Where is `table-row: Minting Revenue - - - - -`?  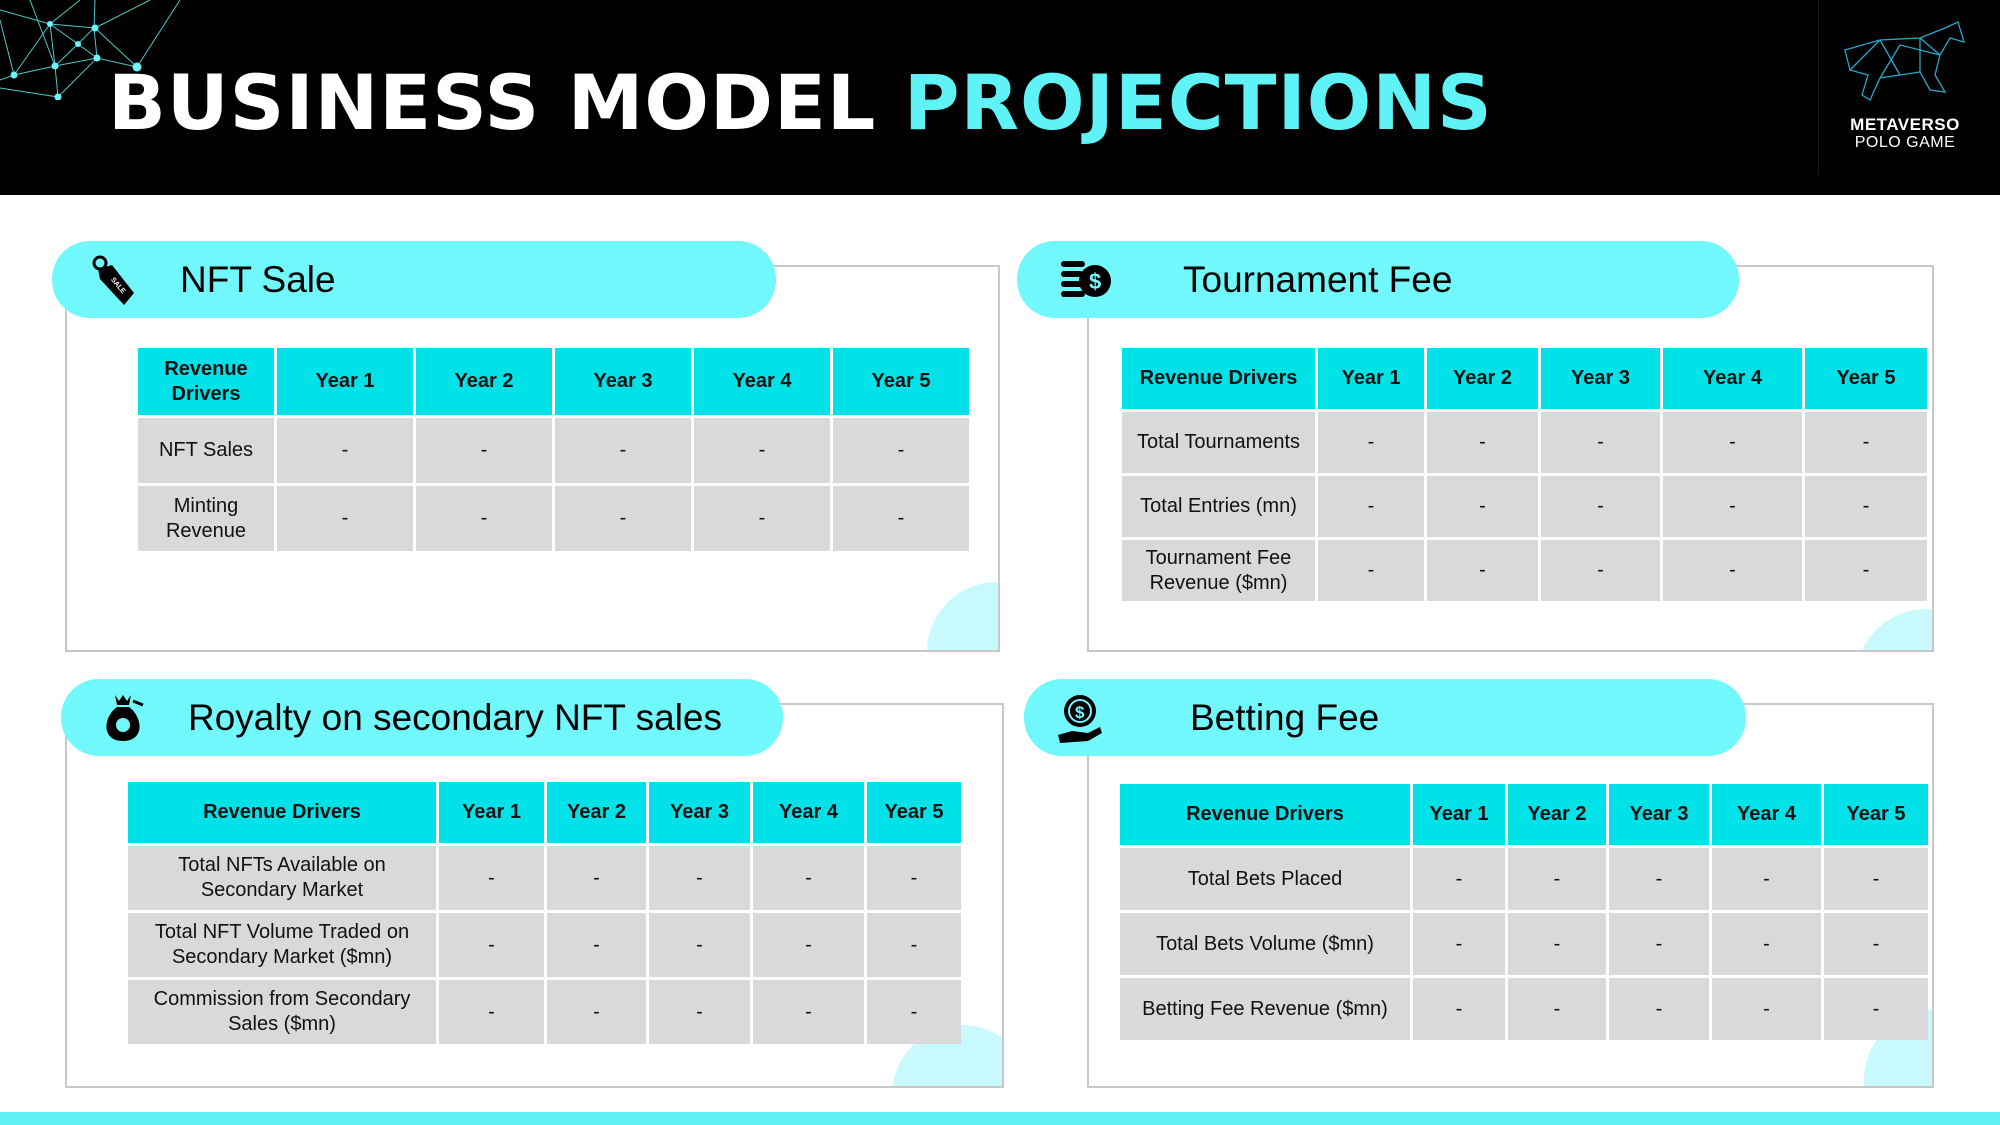 table-row: Minting Revenue - - - - - is located at coordinates (553, 518).